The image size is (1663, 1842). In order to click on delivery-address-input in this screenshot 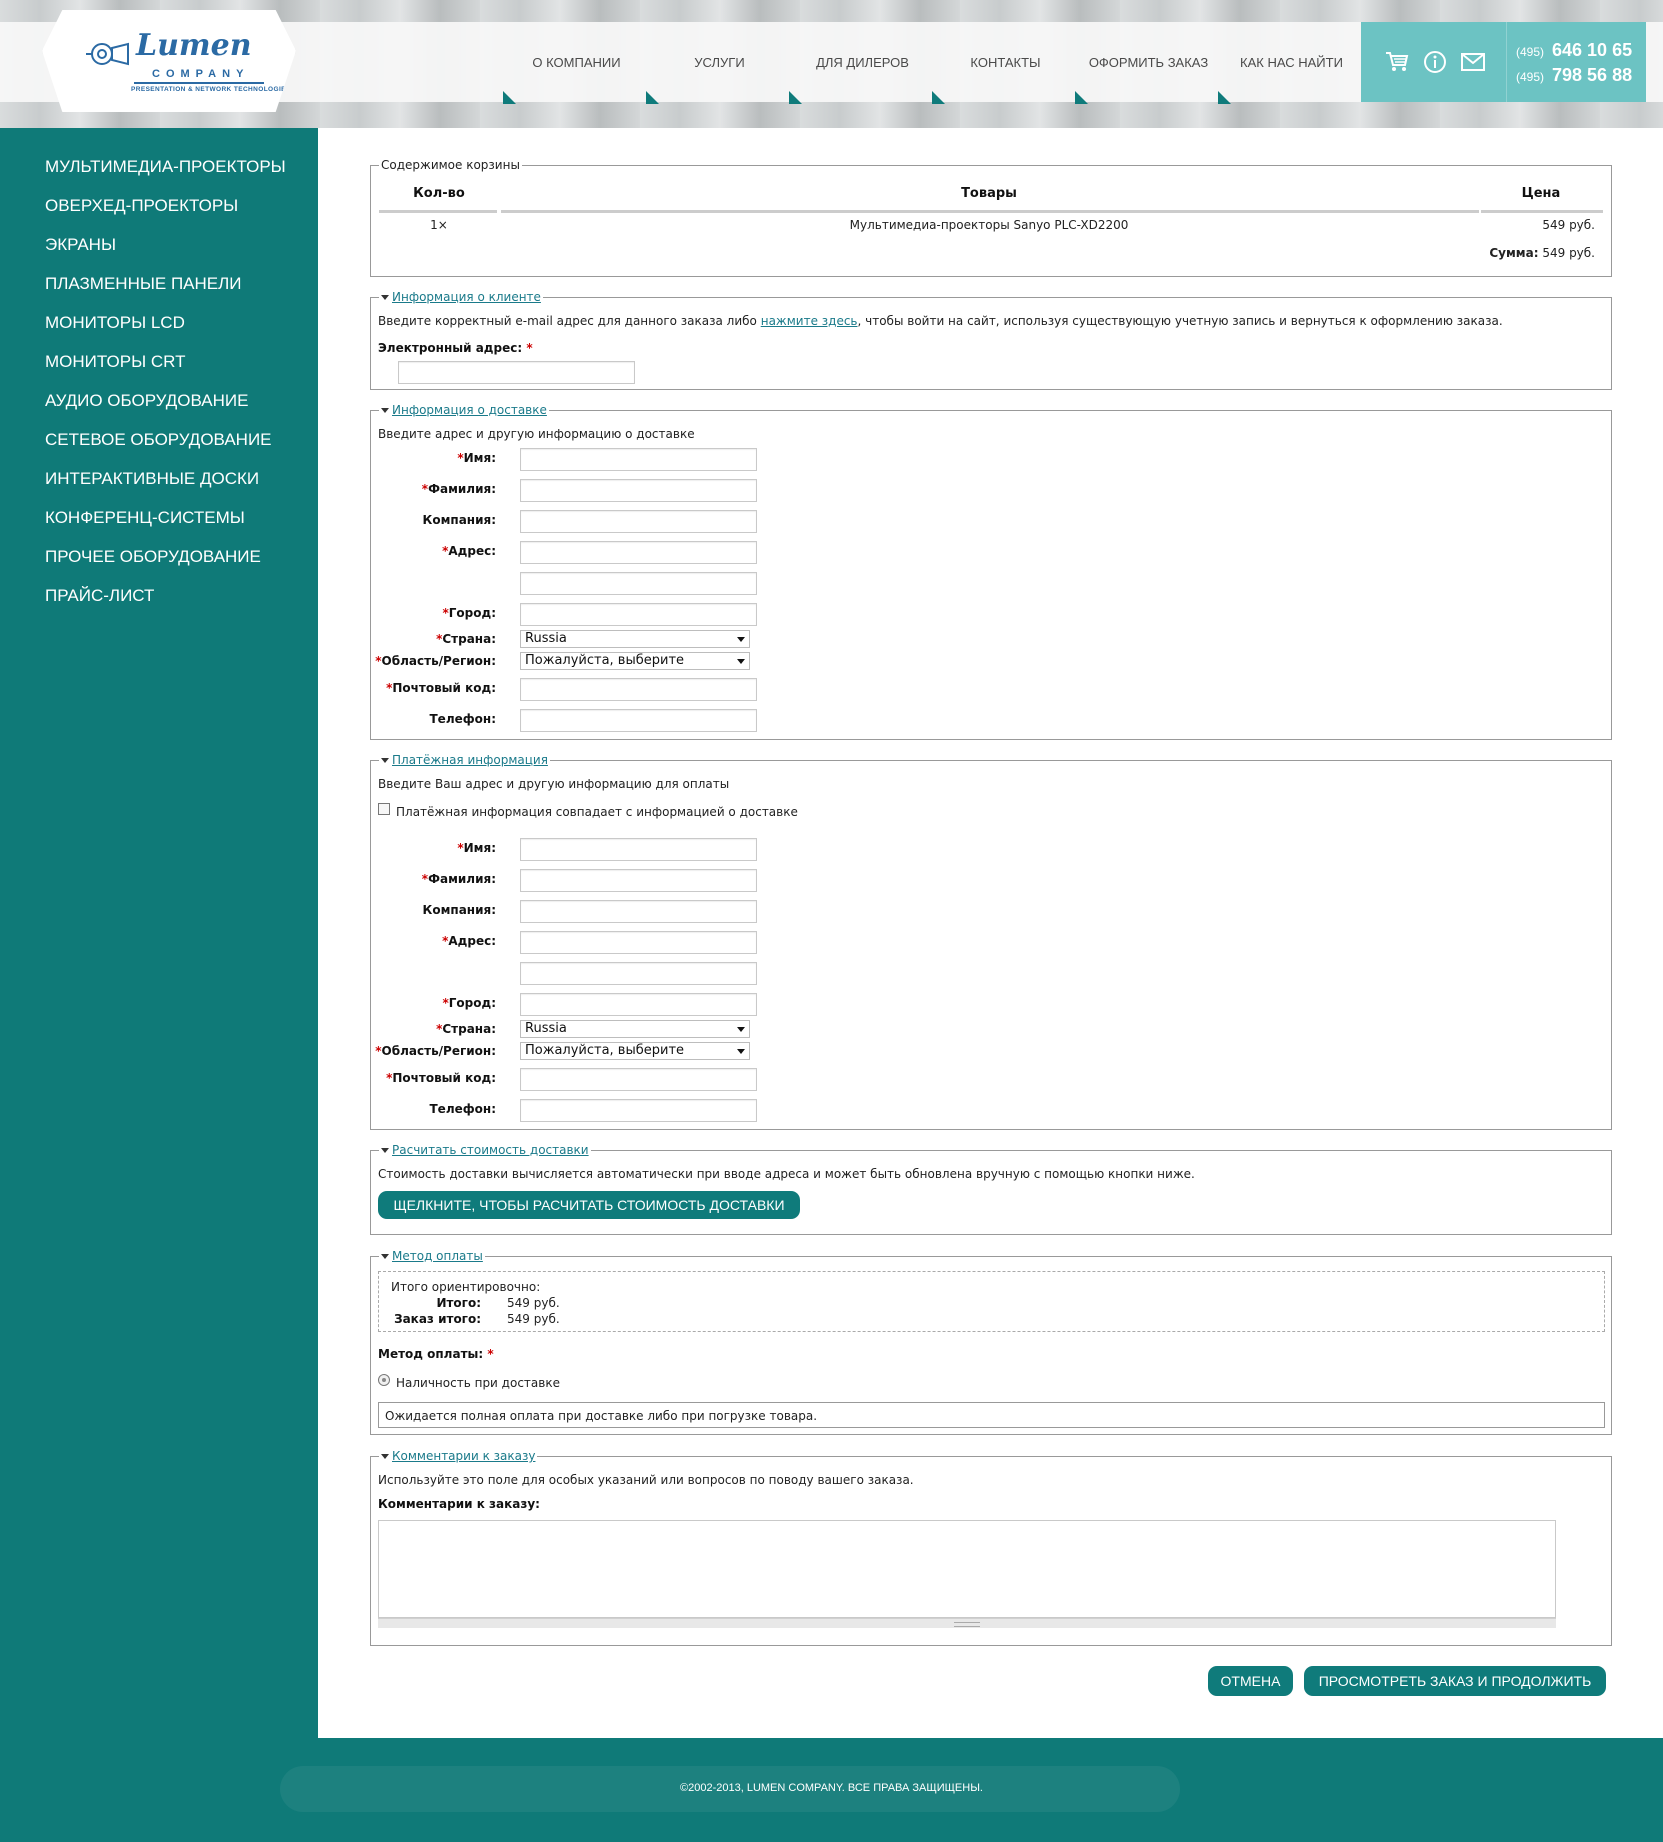, I will do `click(638, 552)`.